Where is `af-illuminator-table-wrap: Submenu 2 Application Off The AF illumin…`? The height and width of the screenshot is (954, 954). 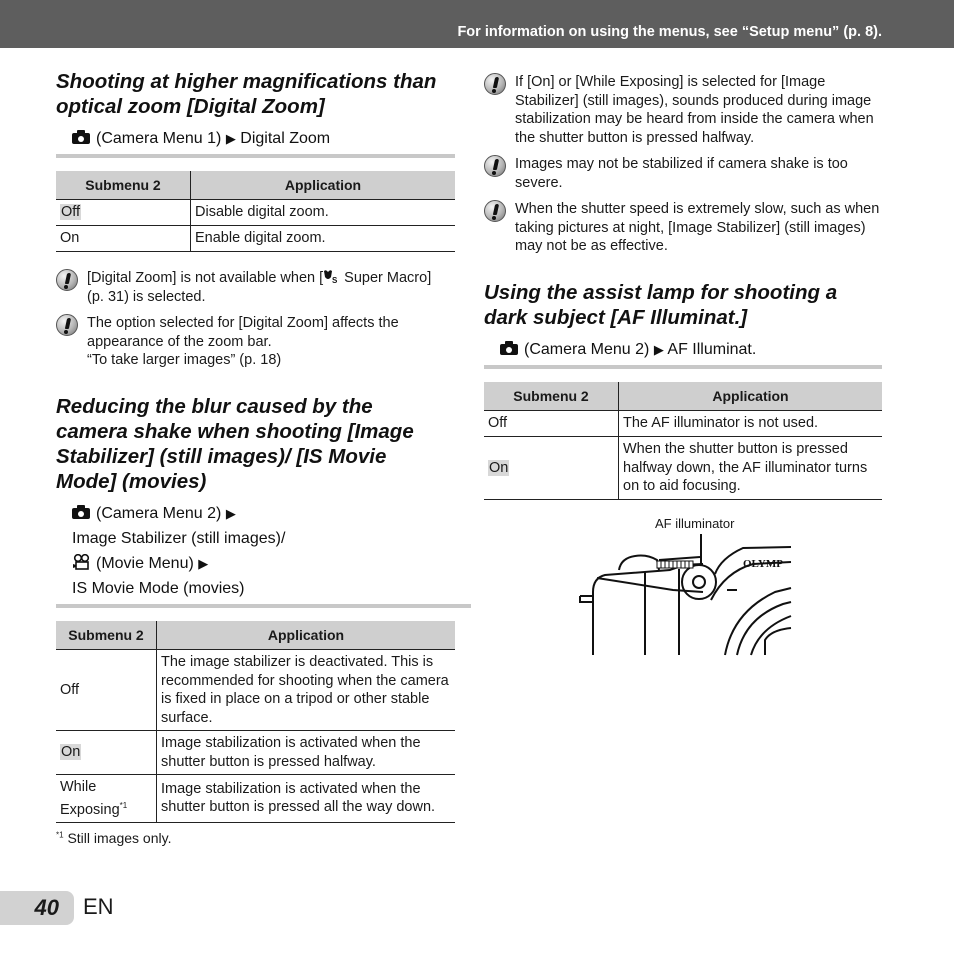 af-illuminator-table-wrap: Submenu 2 Application Off The AF illumin… is located at coordinates (683, 441).